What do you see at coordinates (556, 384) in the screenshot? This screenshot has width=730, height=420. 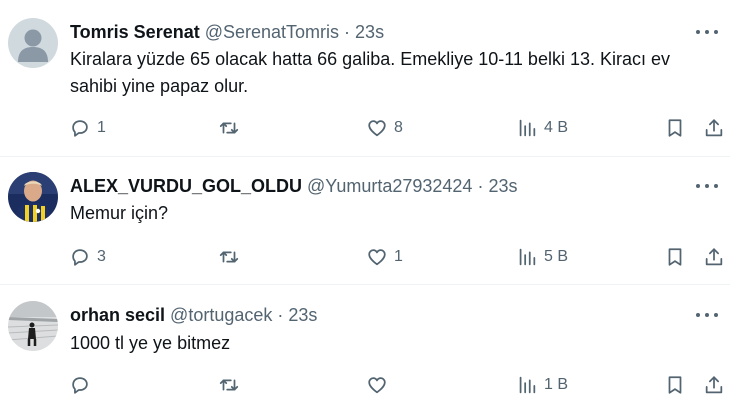 I see `view-count: 1 B` at bounding box center [556, 384].